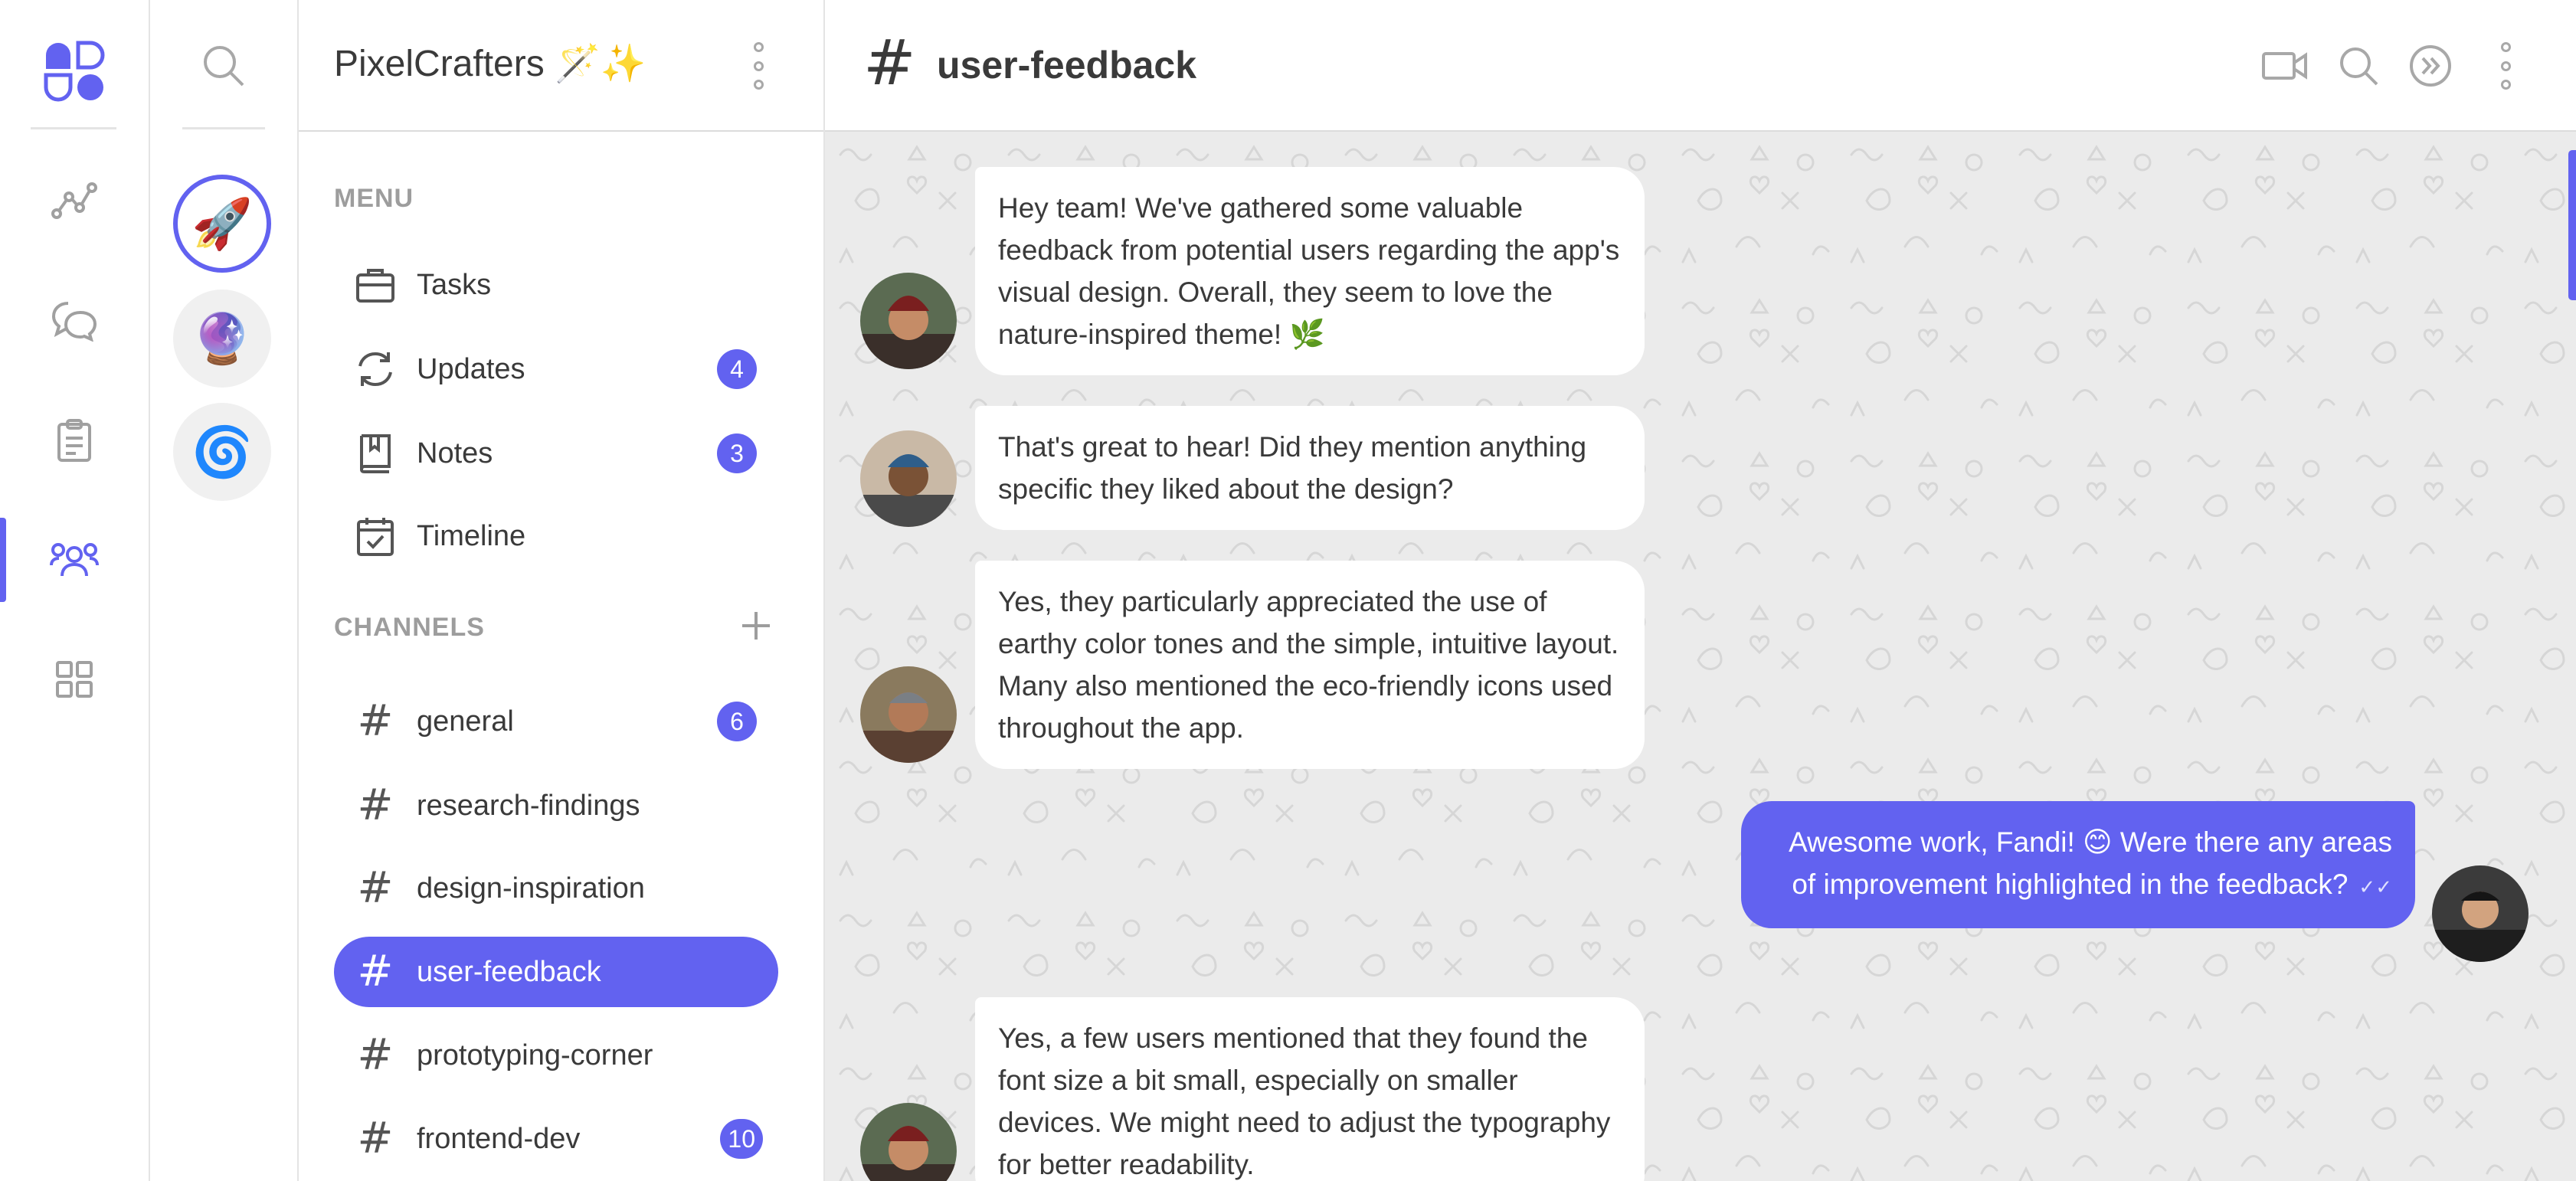 The height and width of the screenshot is (1181, 2576). I want to click on channels-section-label: CHANNELS, so click(409, 628).